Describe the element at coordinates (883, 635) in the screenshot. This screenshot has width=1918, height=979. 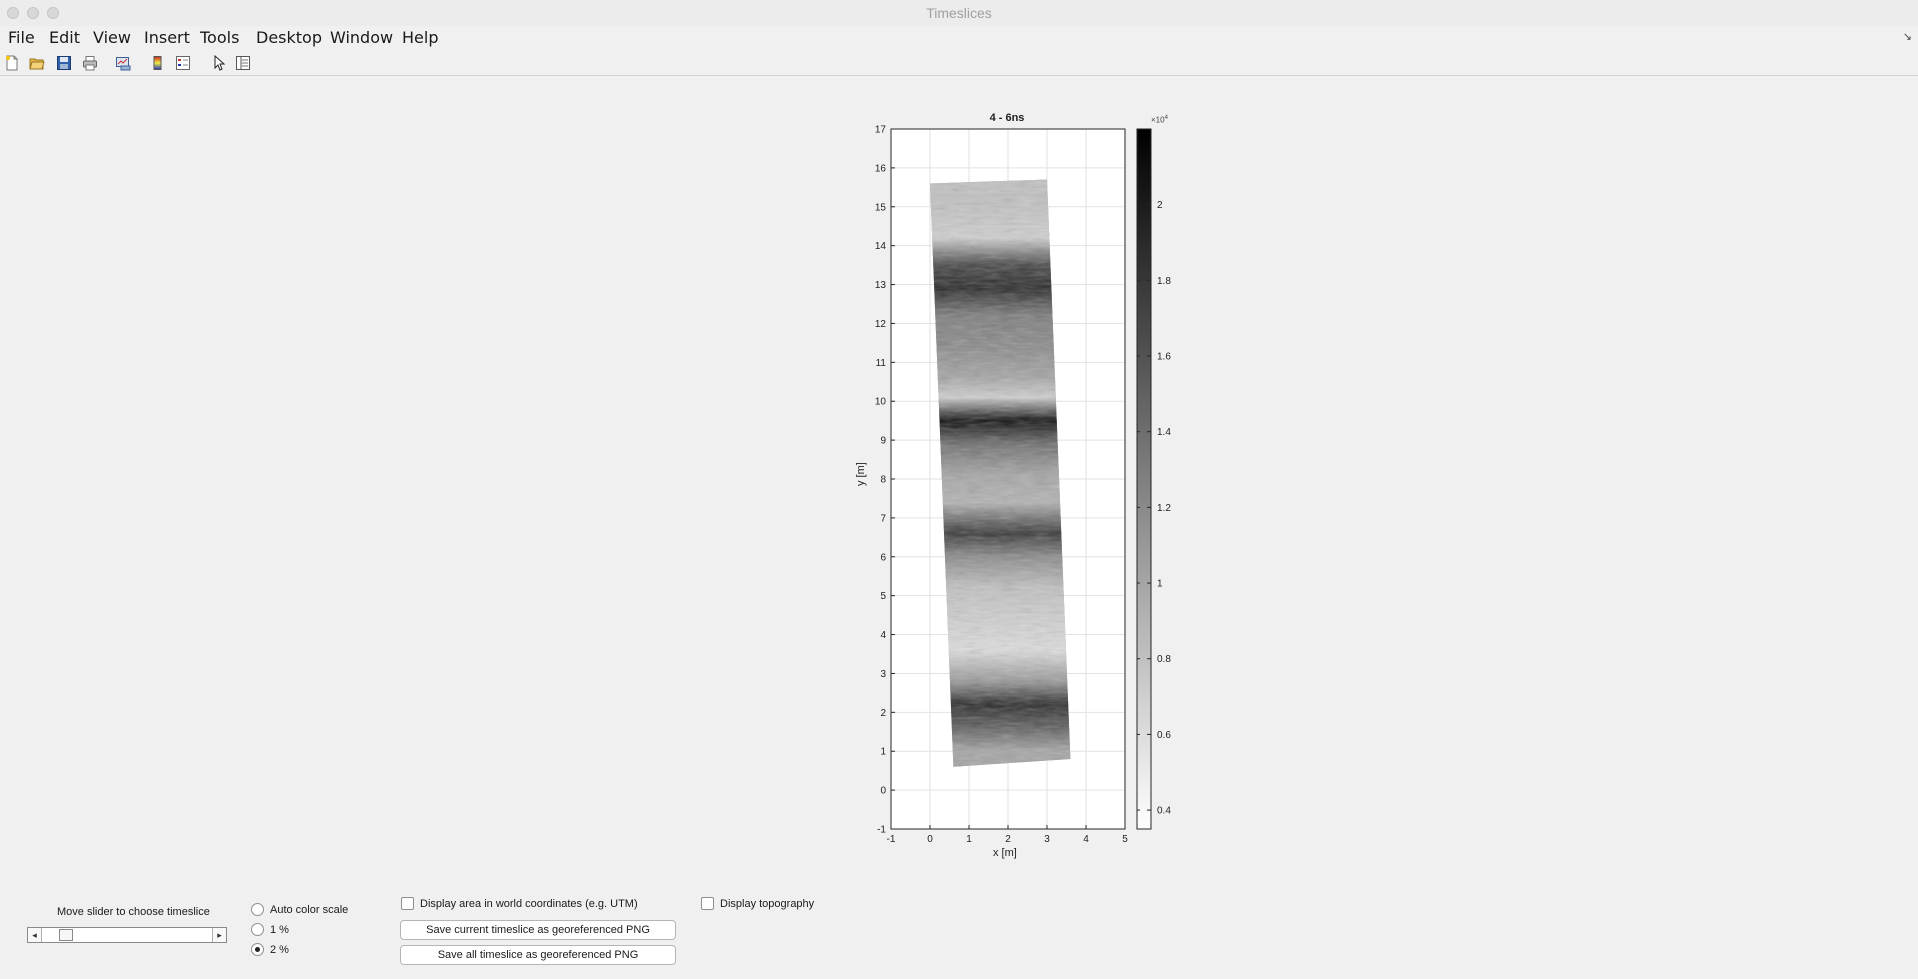
I see `y-tick-label: 4` at that location.